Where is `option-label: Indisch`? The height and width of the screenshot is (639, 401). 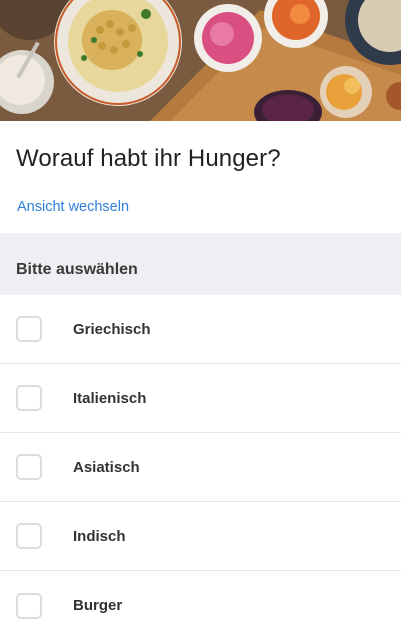 option-label: Indisch is located at coordinates (99, 536).